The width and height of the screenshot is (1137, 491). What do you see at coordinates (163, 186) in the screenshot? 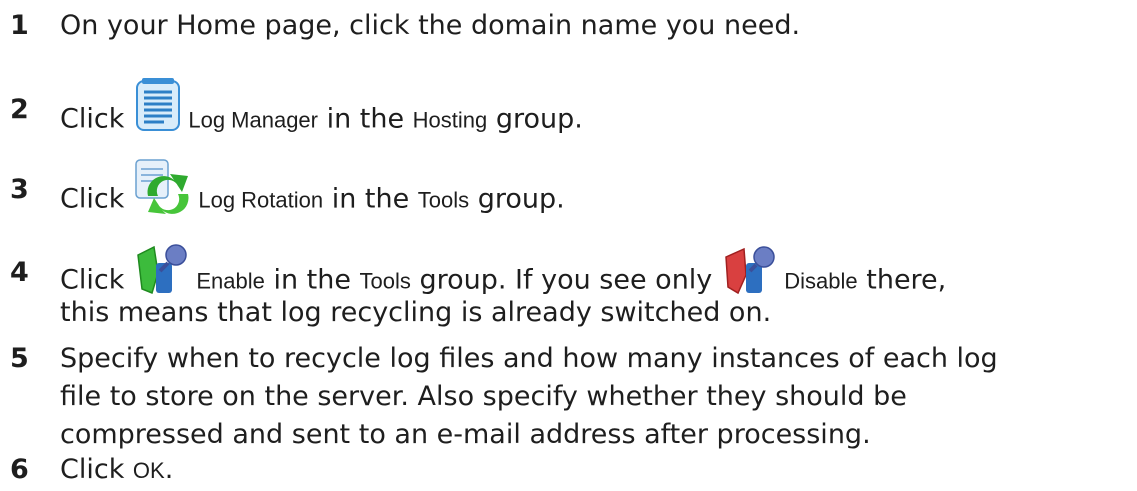
I see `log-rotation-icon` at bounding box center [163, 186].